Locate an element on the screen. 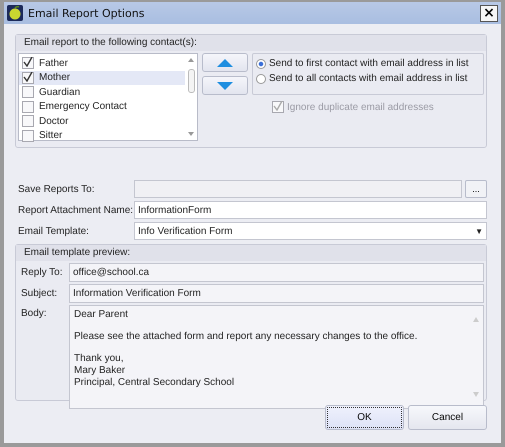 The height and width of the screenshot is (447, 505). radio-label: Send to first contact with email address in list is located at coordinates (369, 63).